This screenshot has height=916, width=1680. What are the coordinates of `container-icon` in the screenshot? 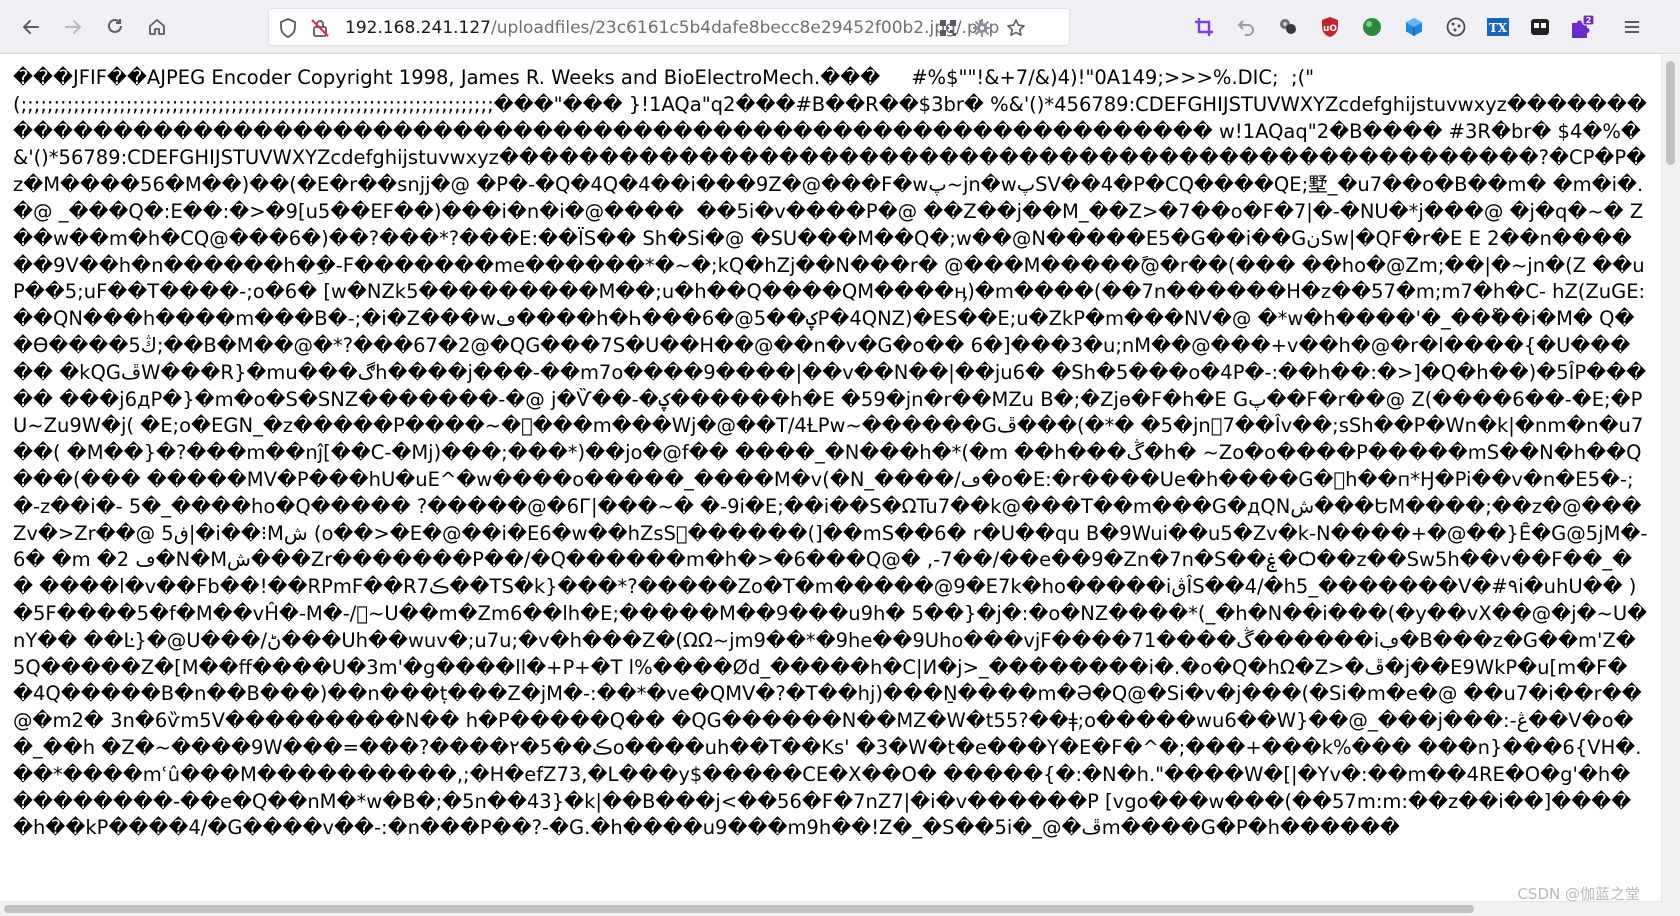 It's located at (1540, 27).